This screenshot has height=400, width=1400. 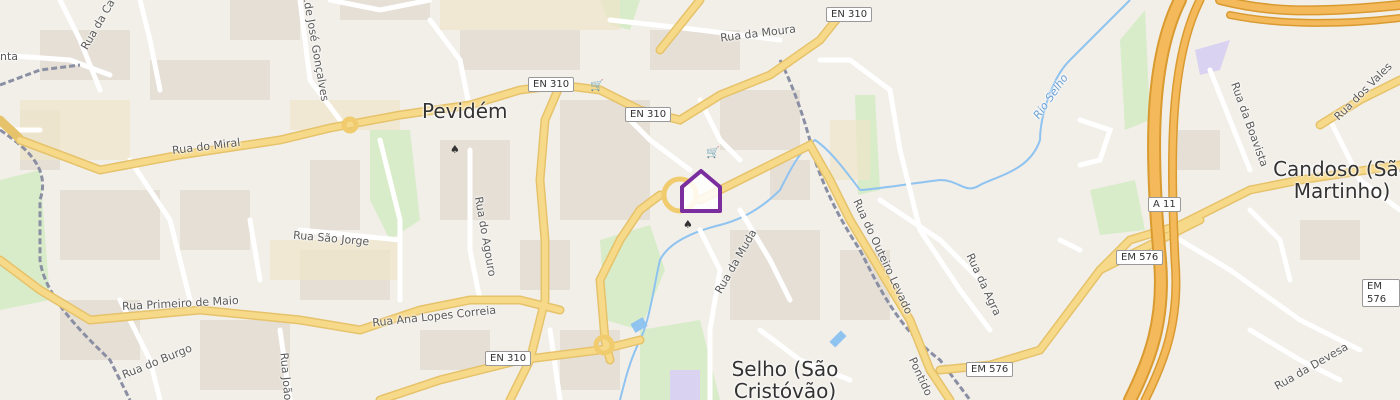 What do you see at coordinates (465, 111) in the screenshot?
I see `place-label-pevidem: Pevidém` at bounding box center [465, 111].